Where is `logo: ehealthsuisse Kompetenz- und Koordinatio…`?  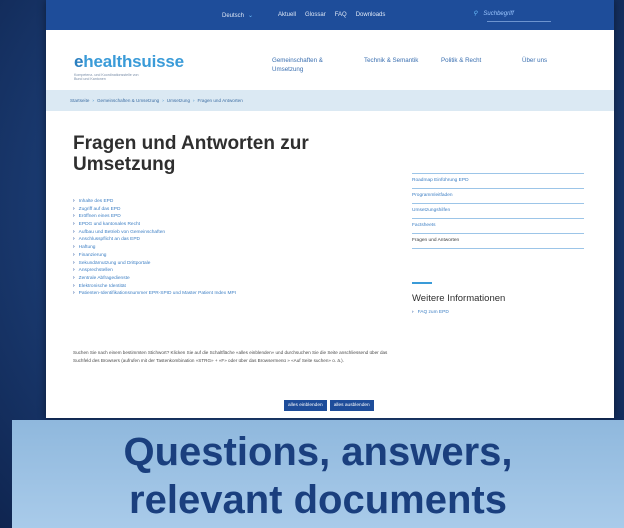
logo: ehealthsuisse Kompetenz- und Koordinatio… is located at coordinates (129, 67).